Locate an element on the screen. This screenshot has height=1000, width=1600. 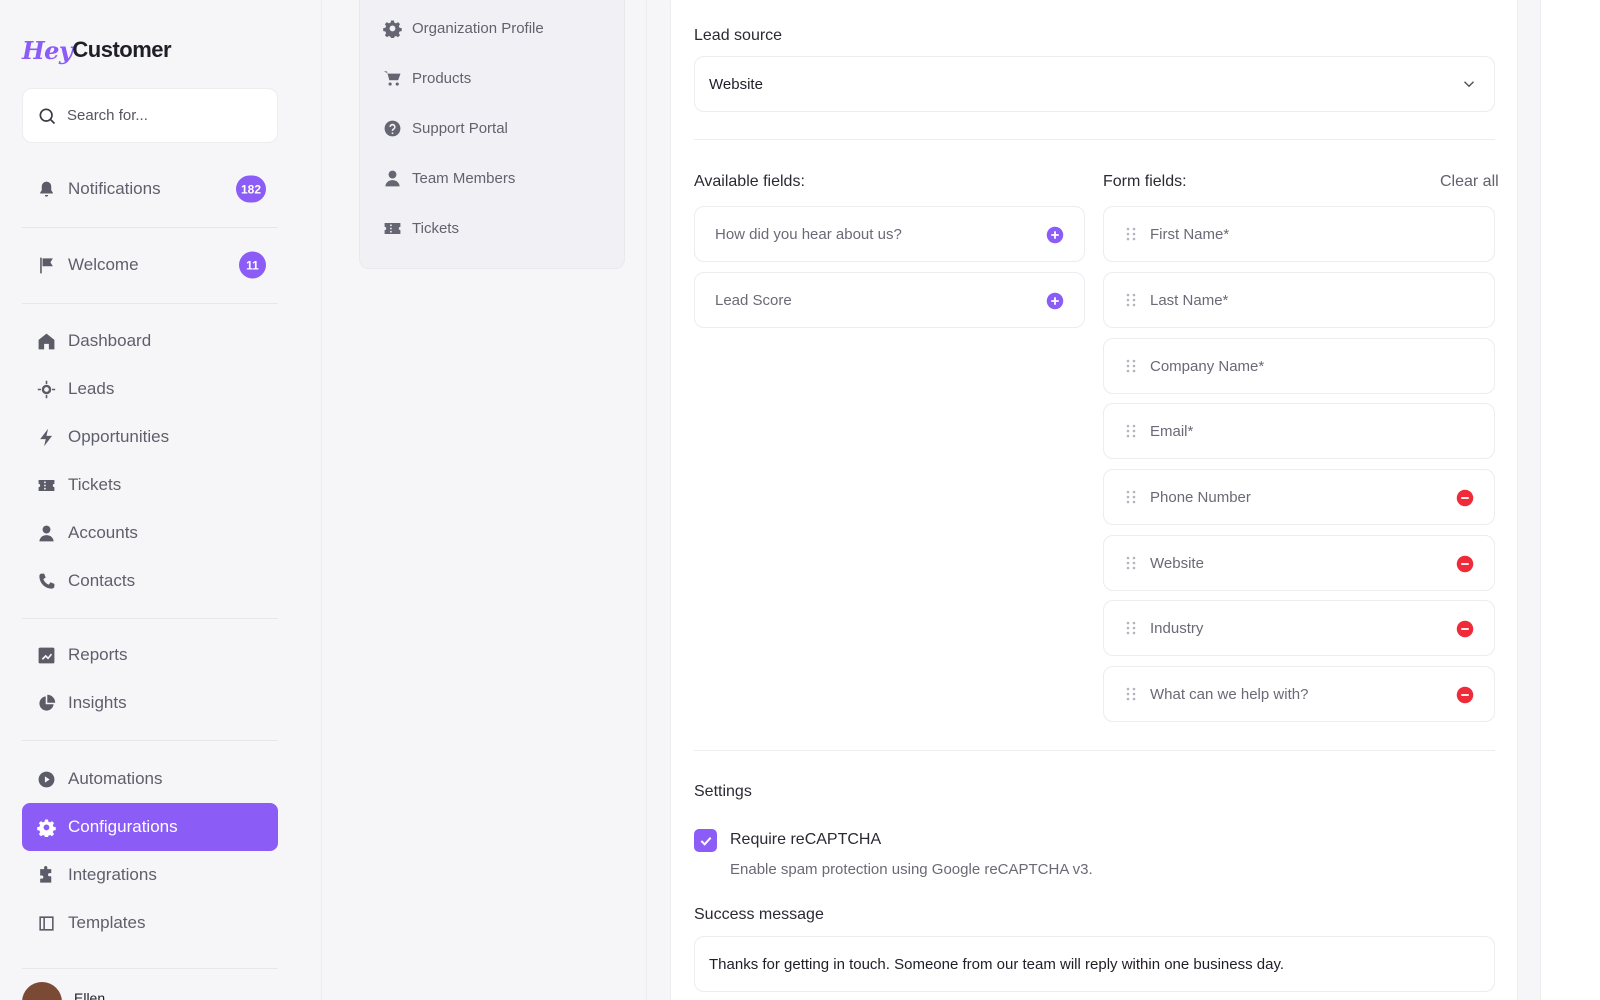
field-label: How did you hear about us? is located at coordinates (808, 234).